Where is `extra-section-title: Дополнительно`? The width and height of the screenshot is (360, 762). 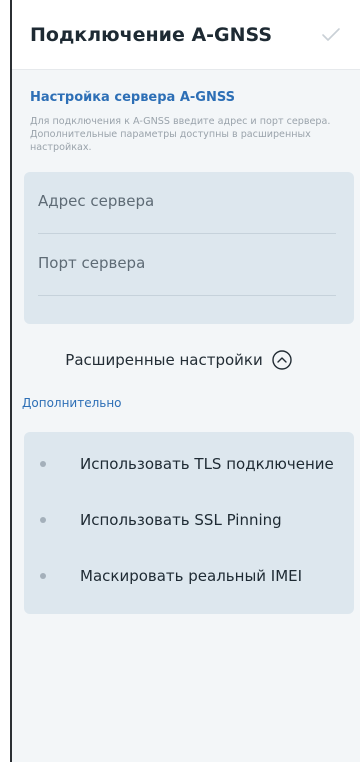
extra-section-title: Дополнительно is located at coordinates (72, 403).